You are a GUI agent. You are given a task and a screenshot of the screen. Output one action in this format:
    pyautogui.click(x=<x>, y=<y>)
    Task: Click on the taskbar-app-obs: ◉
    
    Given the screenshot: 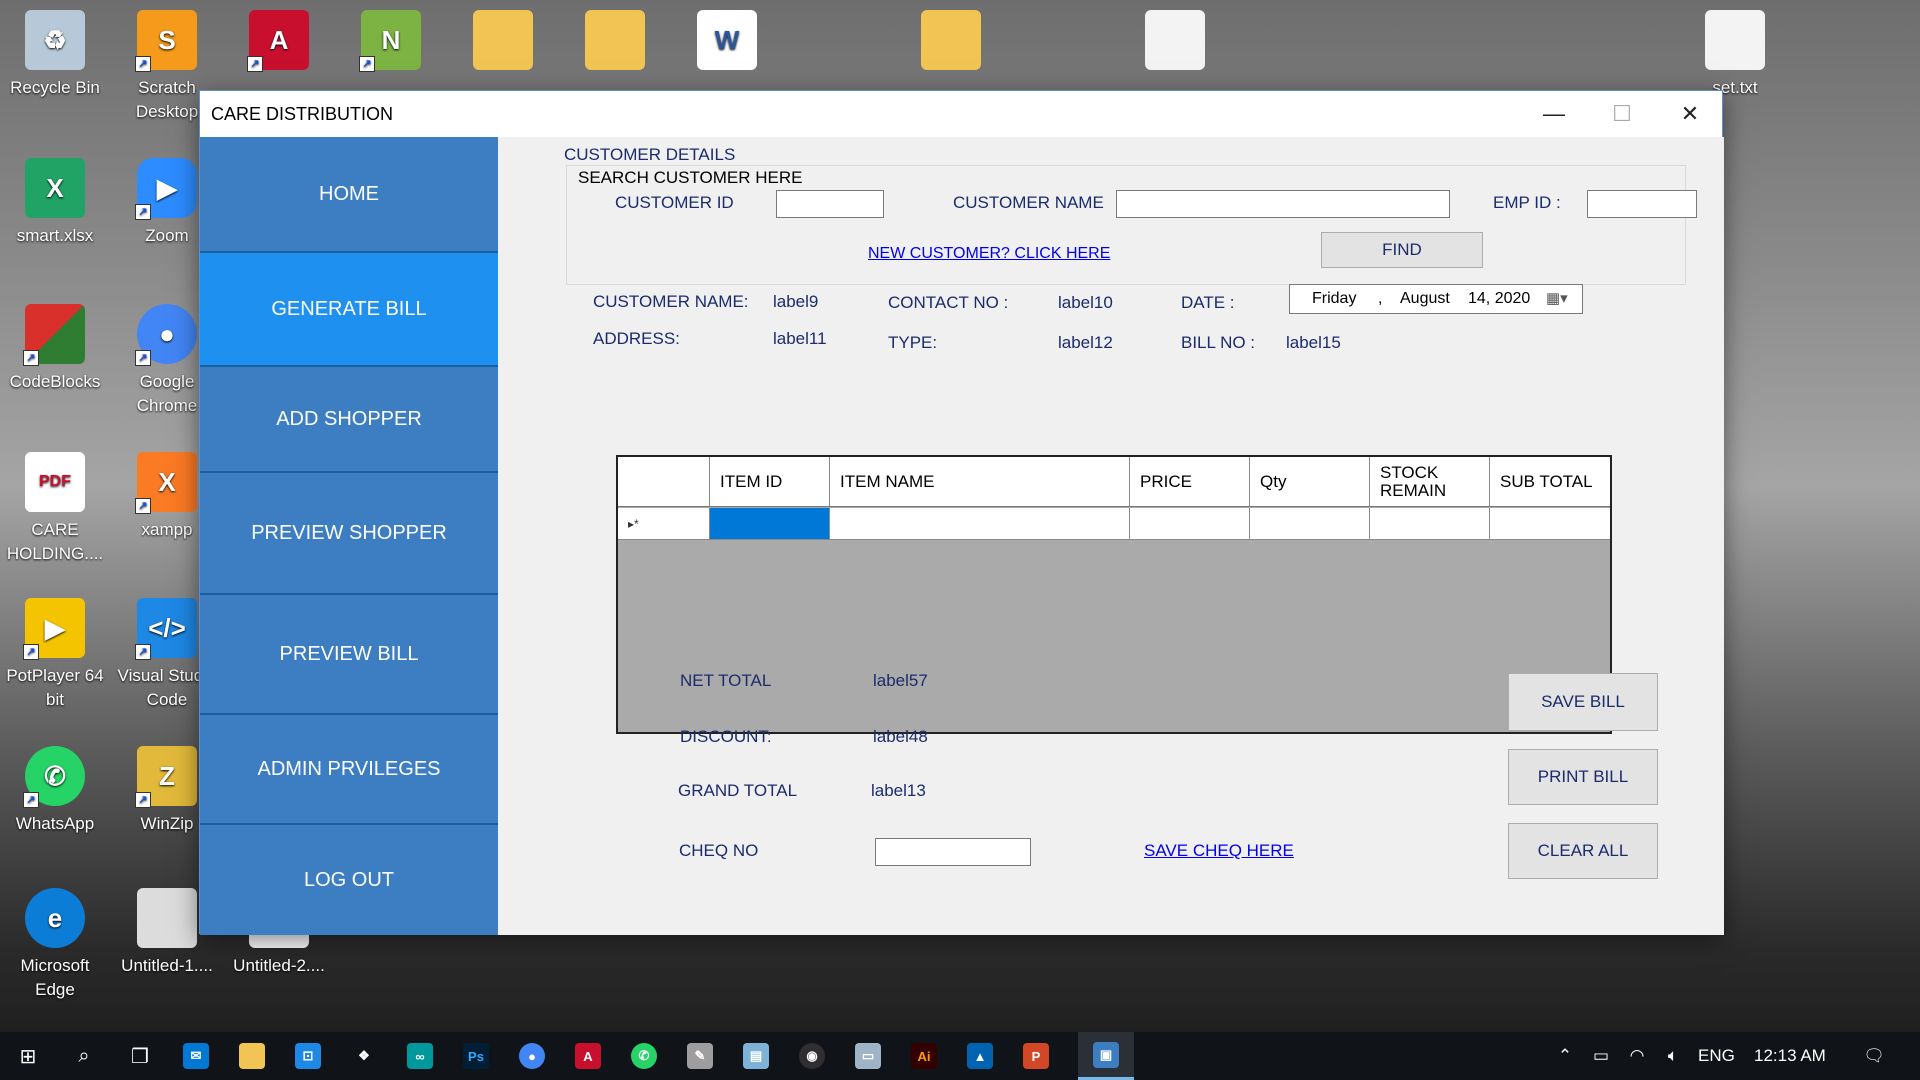 What is the action you would take?
    pyautogui.click(x=812, y=1056)
    